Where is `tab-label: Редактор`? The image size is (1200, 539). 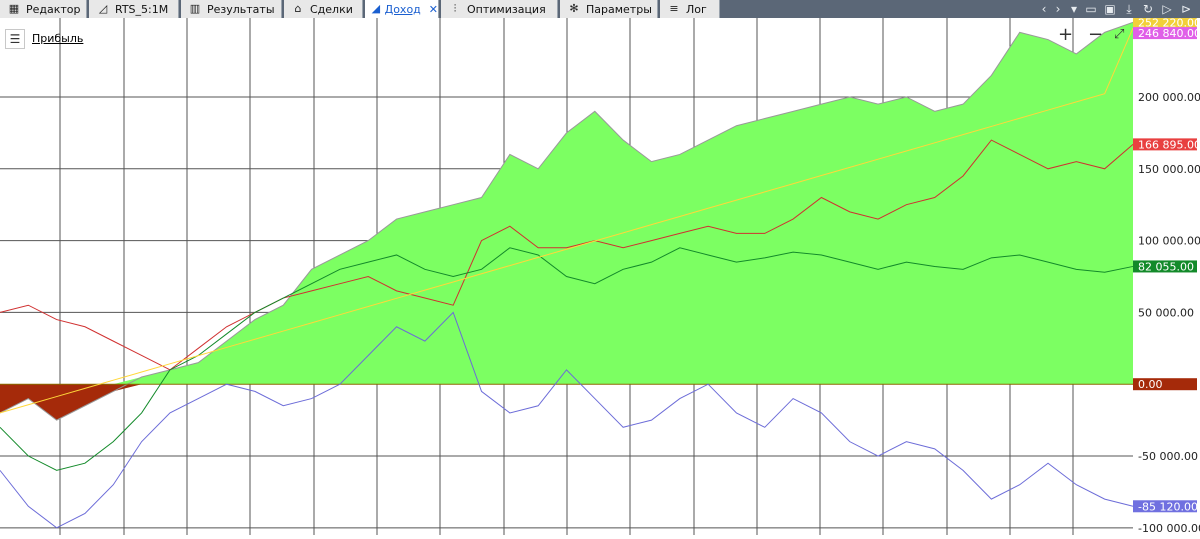
tab-label: Редактор is located at coordinates (53, 9).